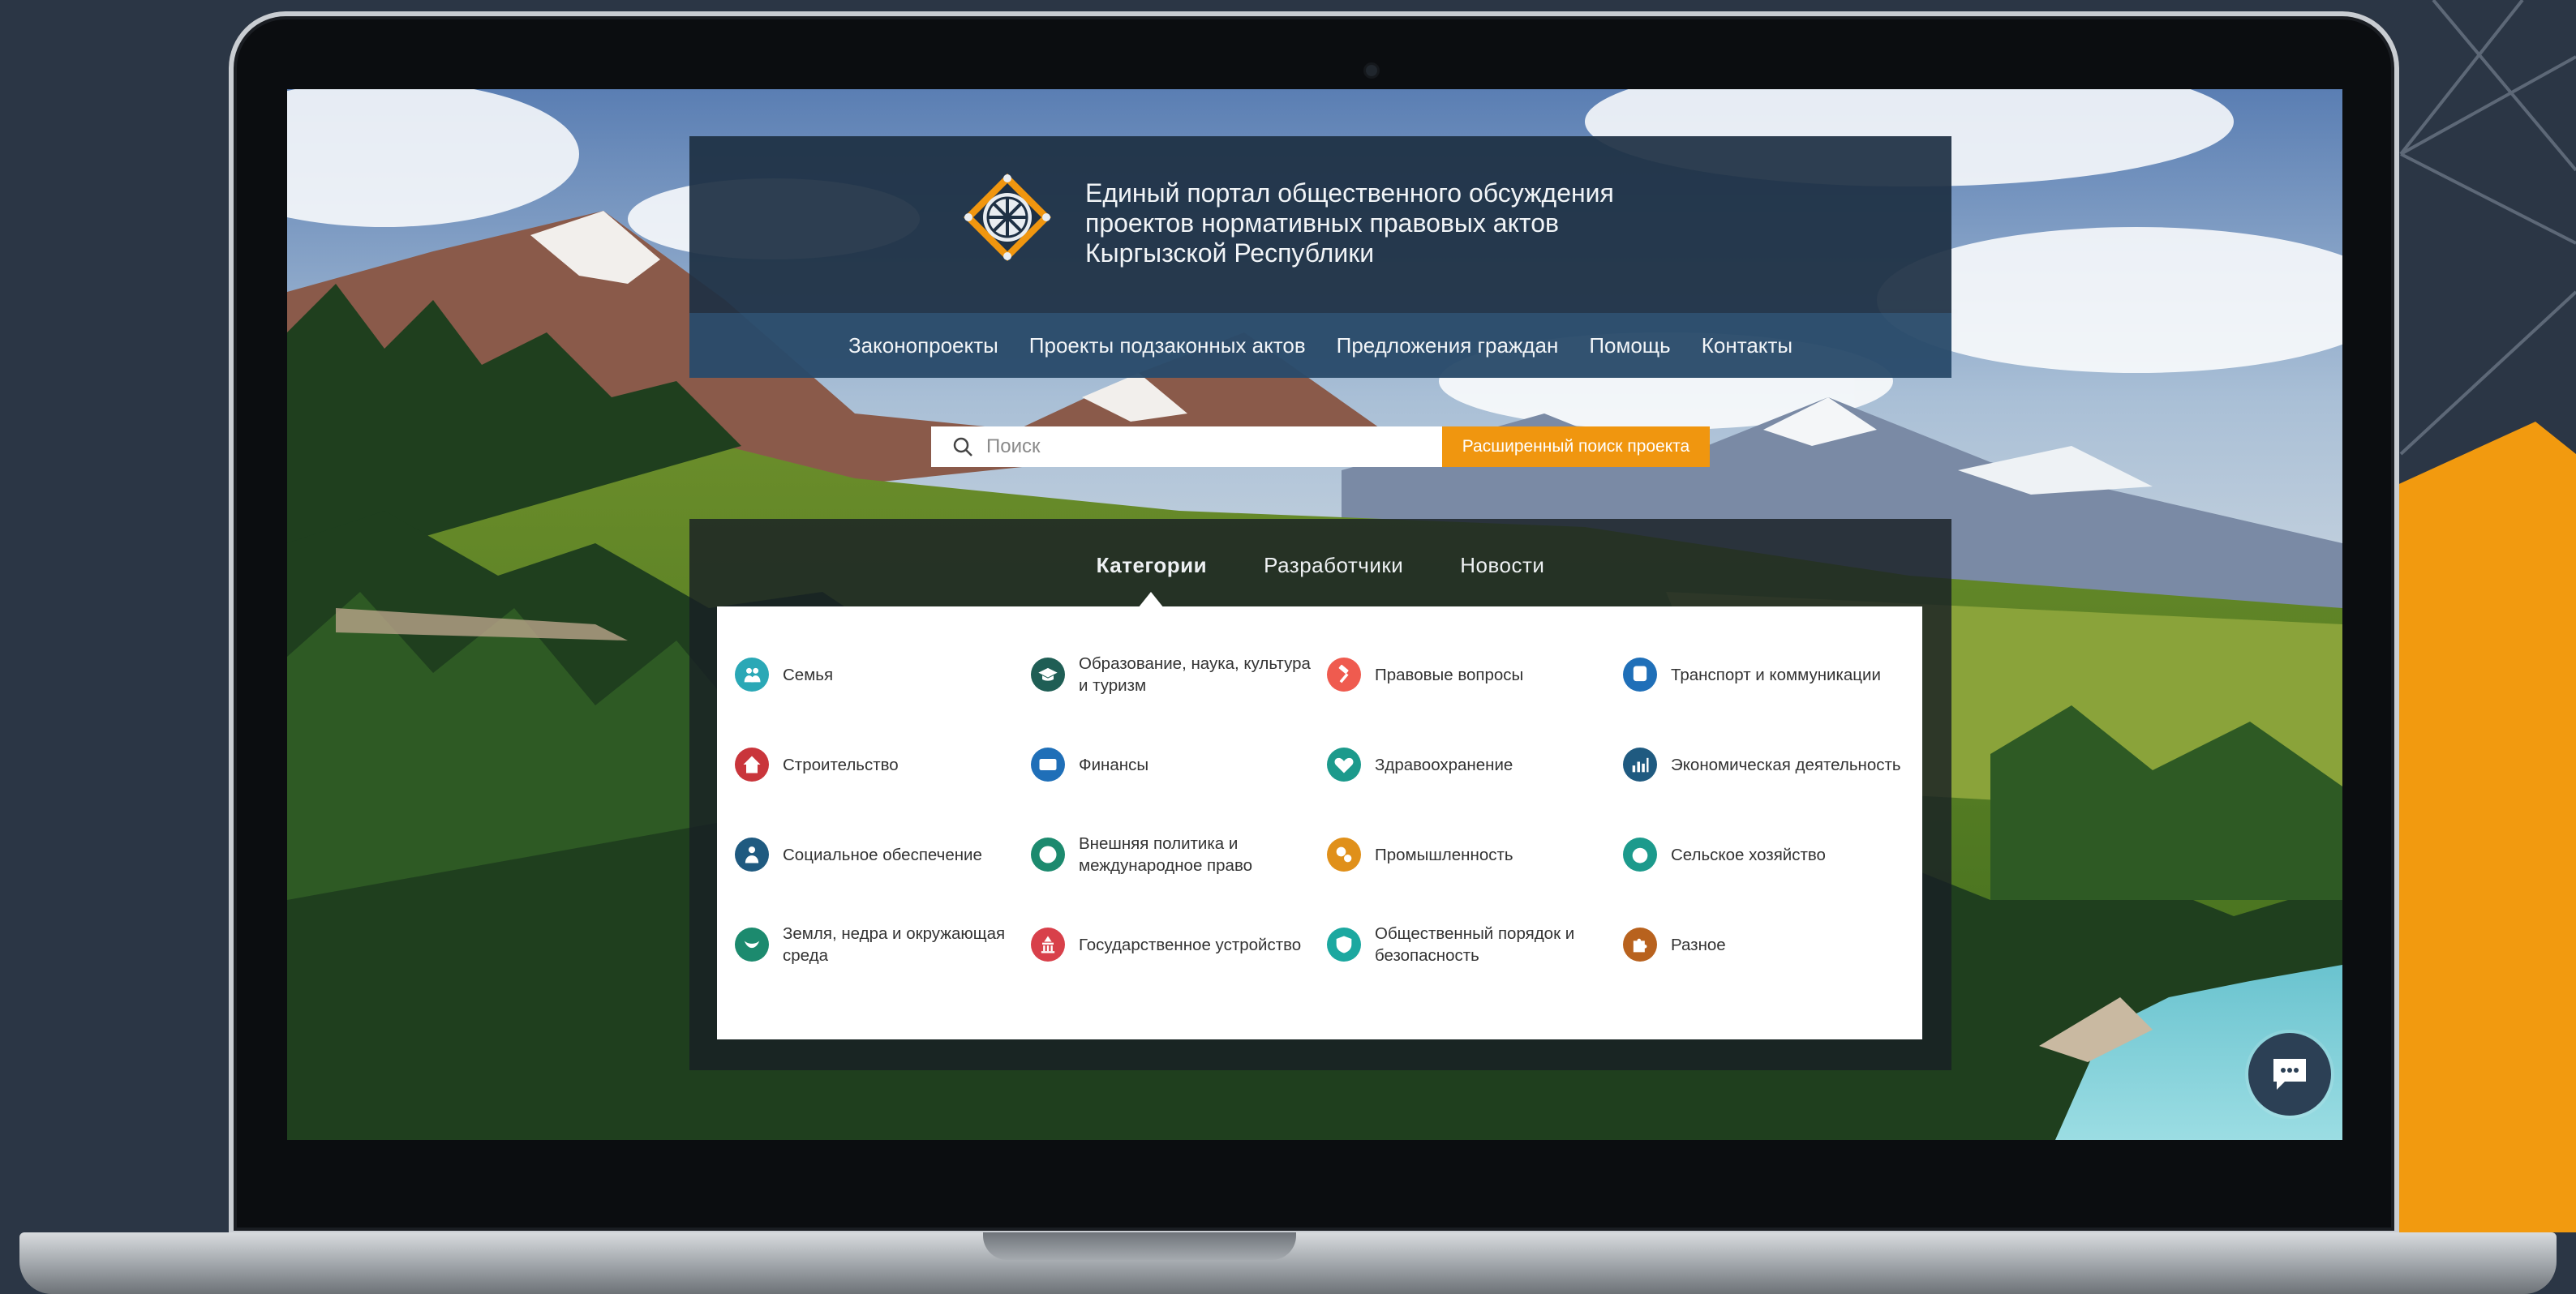 The width and height of the screenshot is (2576, 1294). I want to click on category-label: Образование, наука, культура и туризм, so click(1195, 674).